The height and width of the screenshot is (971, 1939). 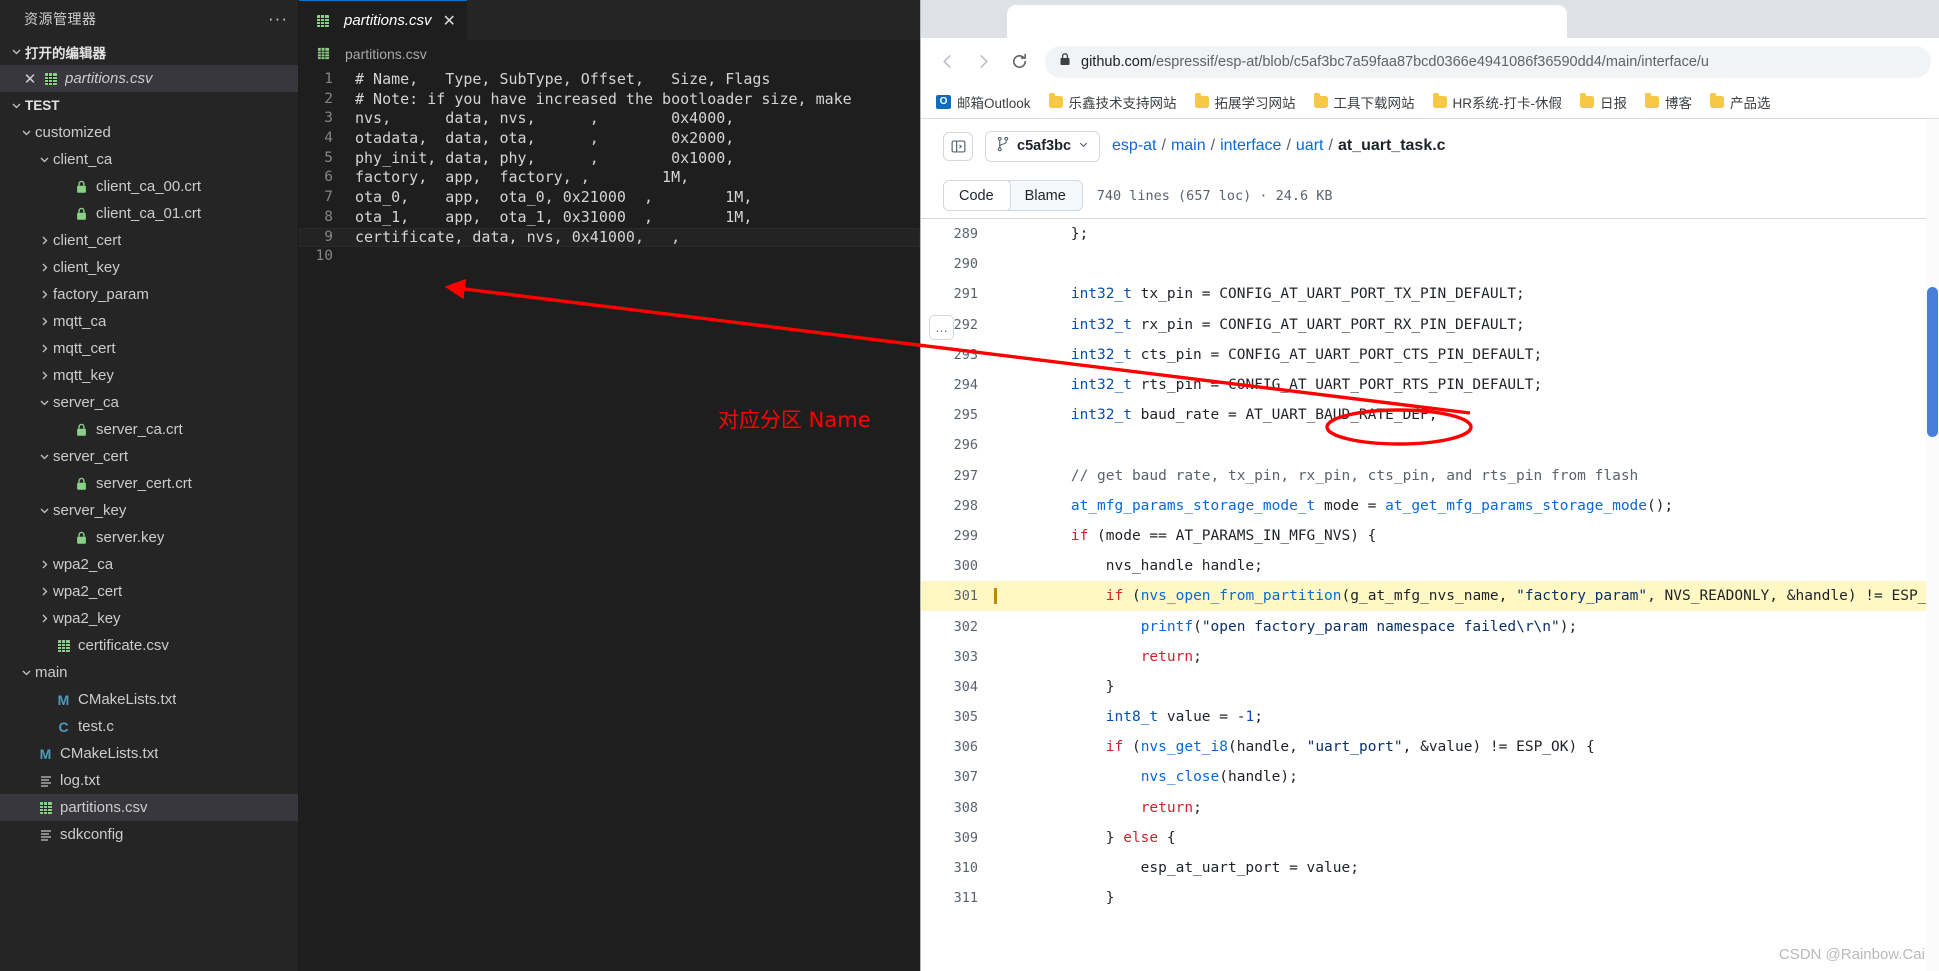 I want to click on line-number: 295, so click(x=959, y=415).